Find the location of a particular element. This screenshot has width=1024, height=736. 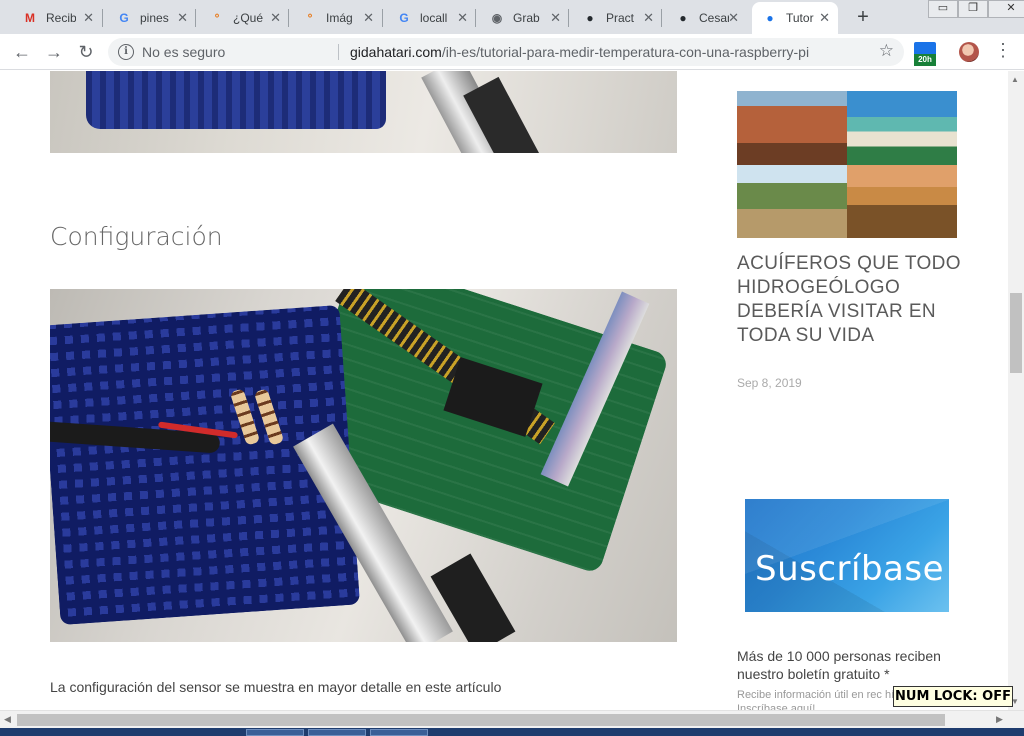

tab-label: Recib is located at coordinates (61, 18).